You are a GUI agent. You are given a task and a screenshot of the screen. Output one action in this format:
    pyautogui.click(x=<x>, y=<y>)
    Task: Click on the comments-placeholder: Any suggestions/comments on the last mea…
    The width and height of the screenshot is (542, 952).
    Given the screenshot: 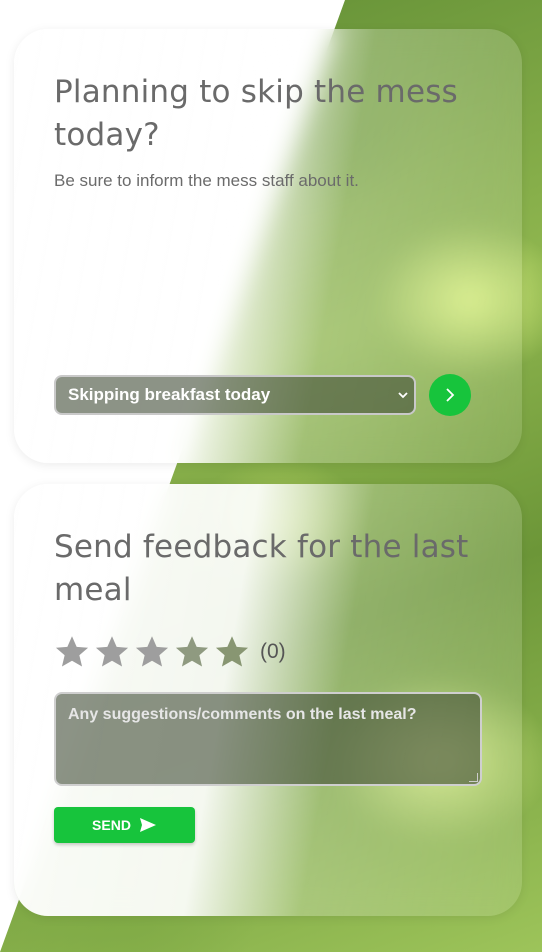 What is the action you would take?
    pyautogui.click(x=242, y=714)
    